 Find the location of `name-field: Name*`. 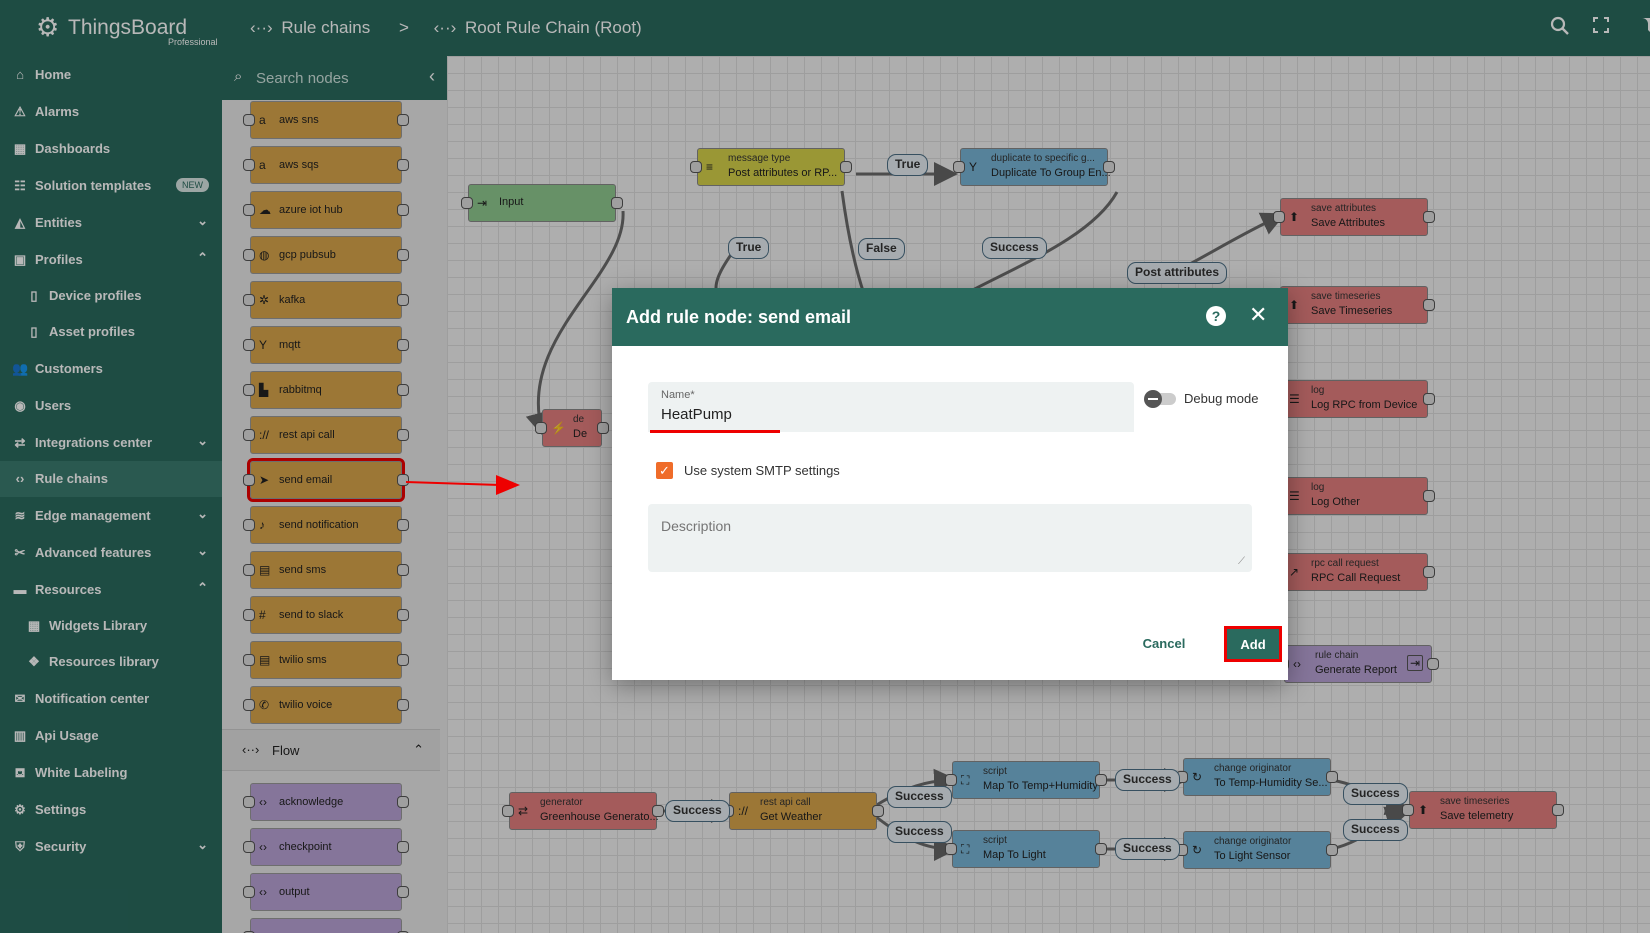

name-field: Name* is located at coordinates (891, 407).